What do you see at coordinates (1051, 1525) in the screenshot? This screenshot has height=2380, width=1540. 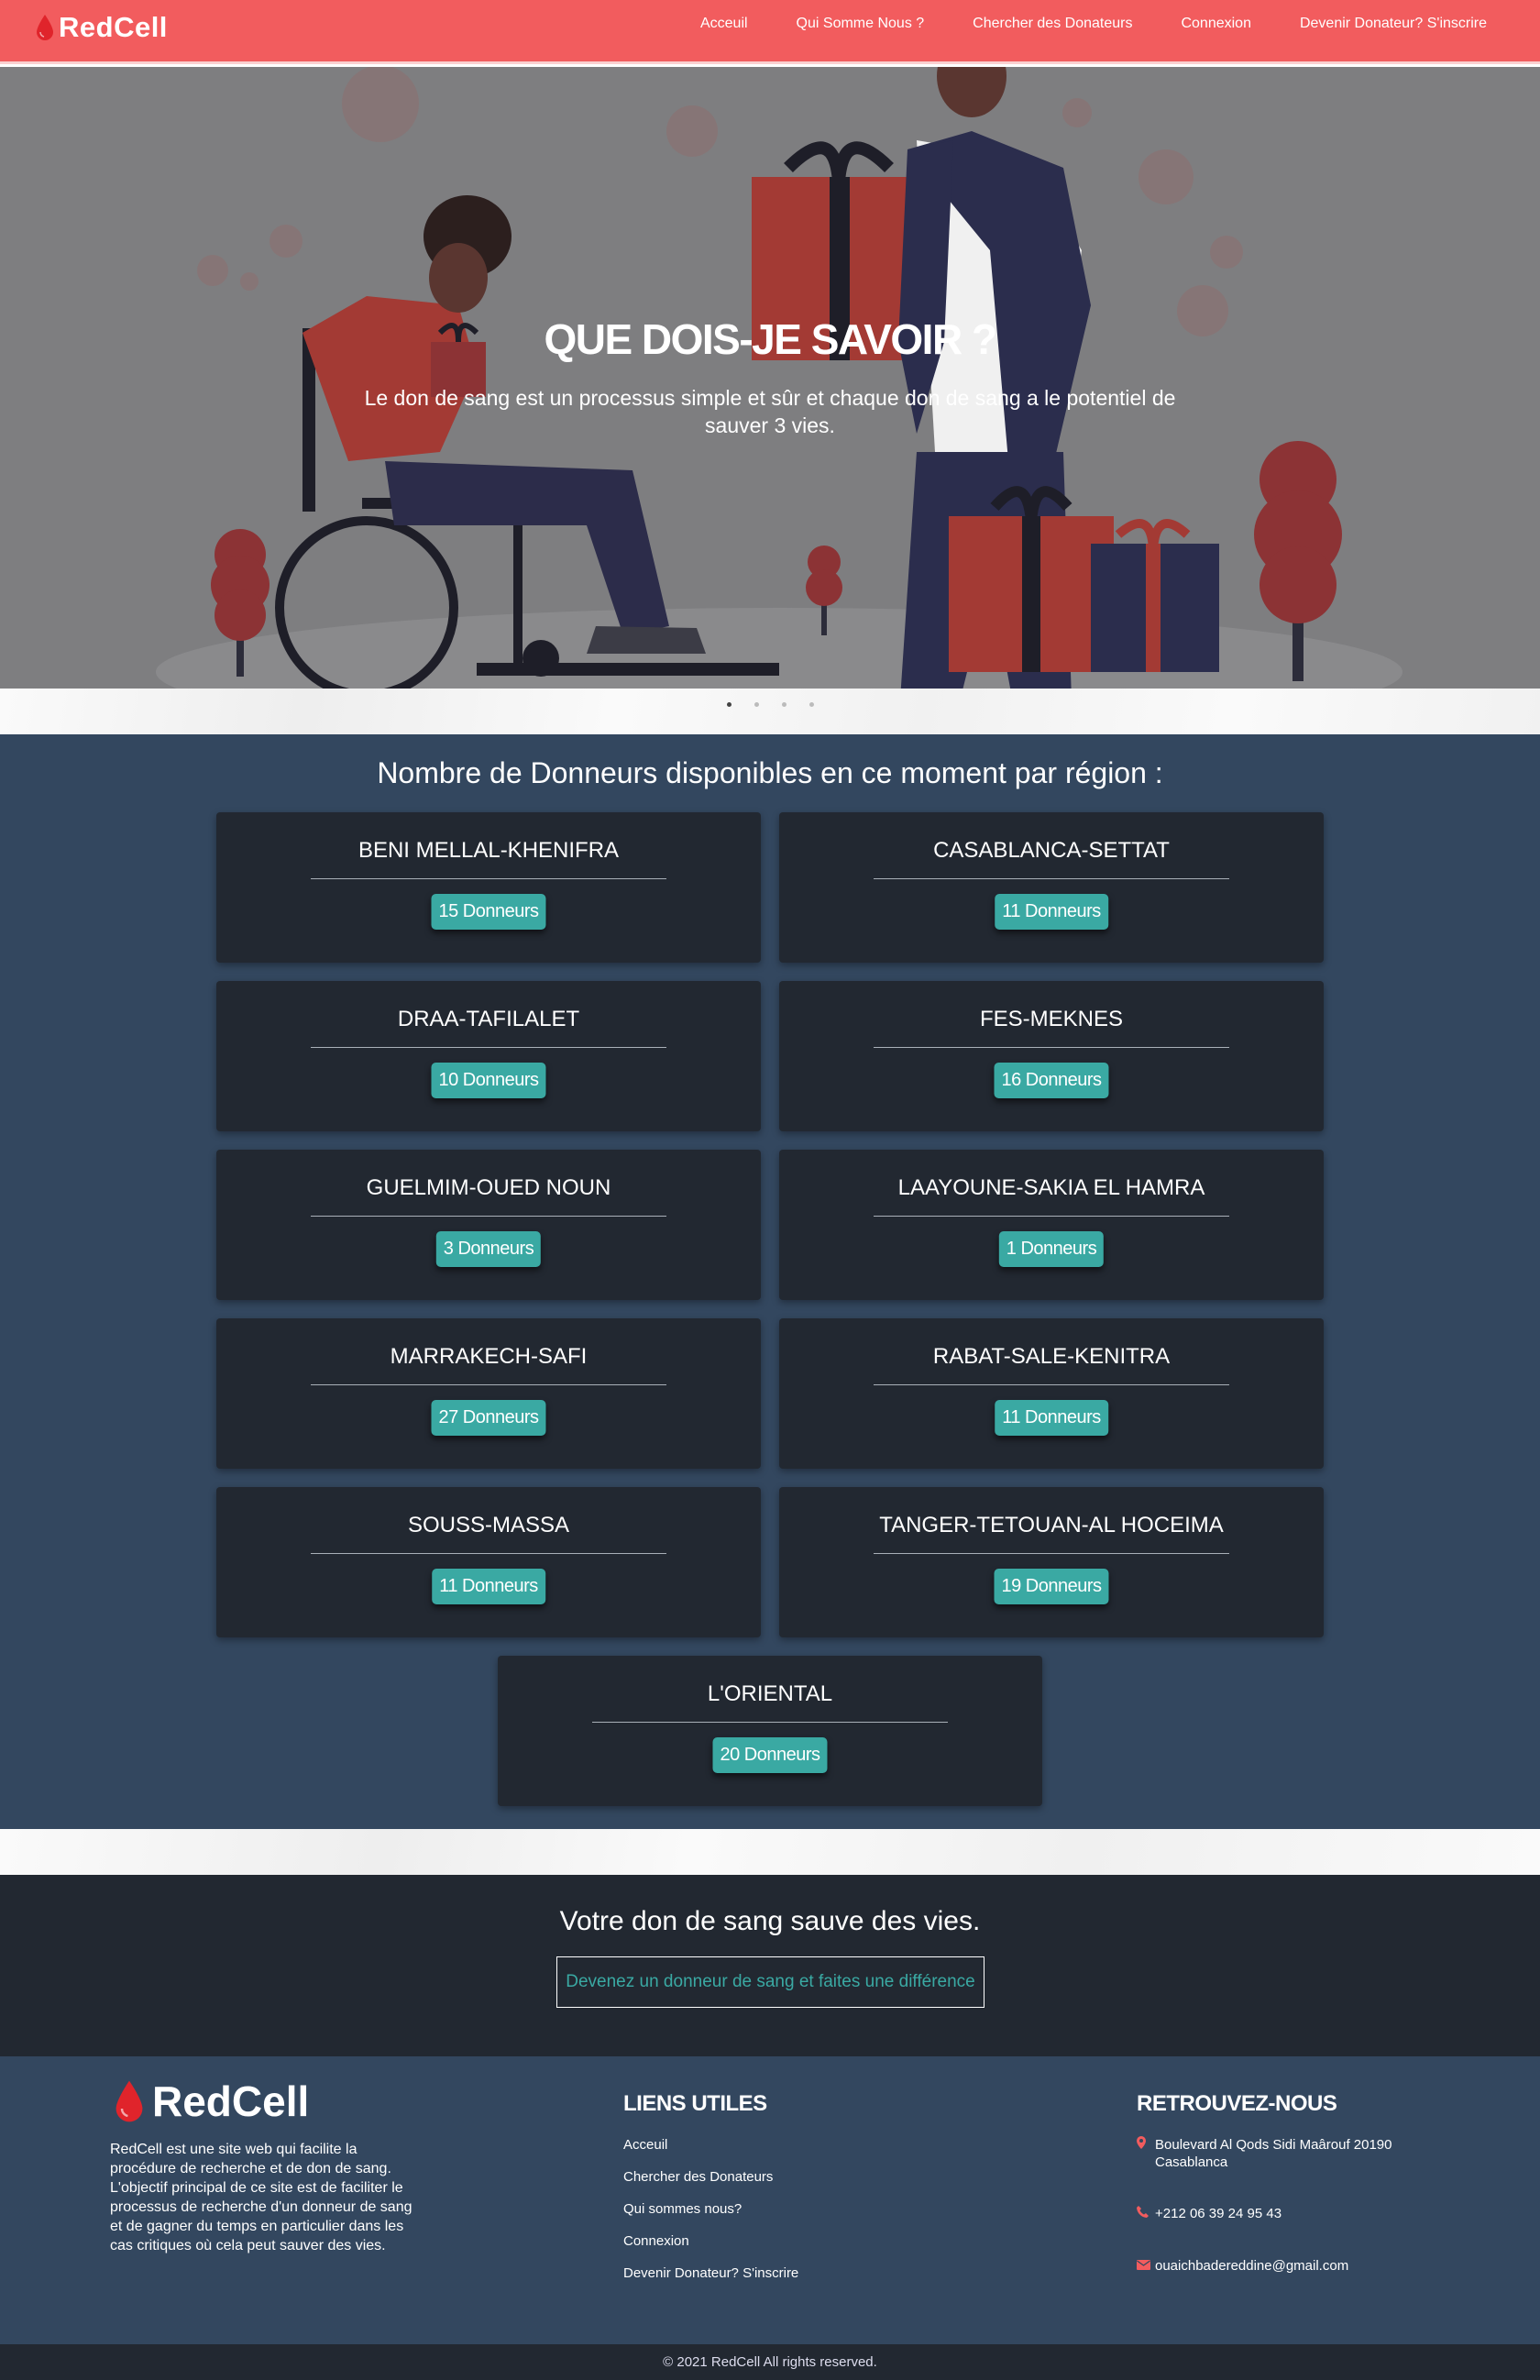 I see `region-name: TANGER-TETOUAN-AL HOCEIMA` at bounding box center [1051, 1525].